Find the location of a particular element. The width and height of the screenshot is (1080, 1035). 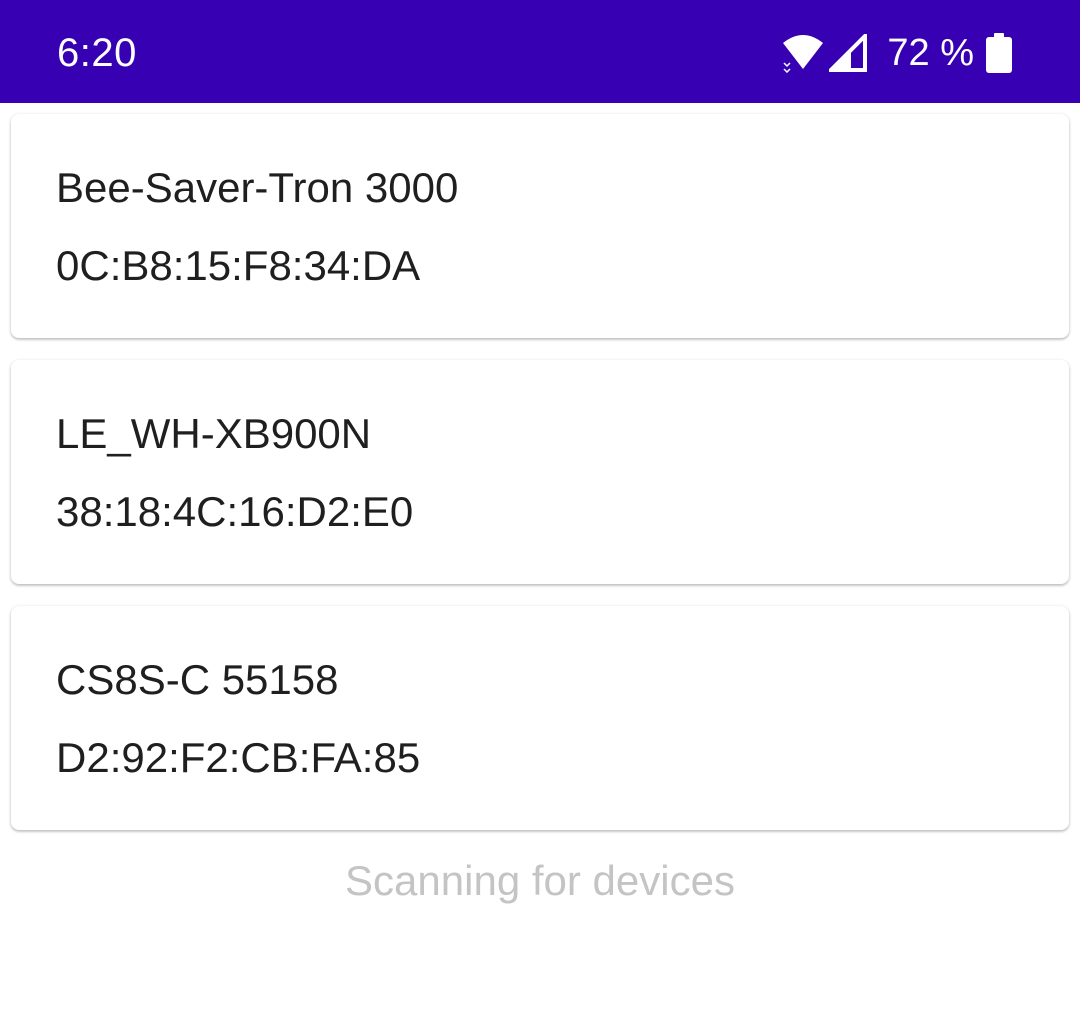

device-name: Bee-Saver-Tron 3000 is located at coordinates (257, 187).